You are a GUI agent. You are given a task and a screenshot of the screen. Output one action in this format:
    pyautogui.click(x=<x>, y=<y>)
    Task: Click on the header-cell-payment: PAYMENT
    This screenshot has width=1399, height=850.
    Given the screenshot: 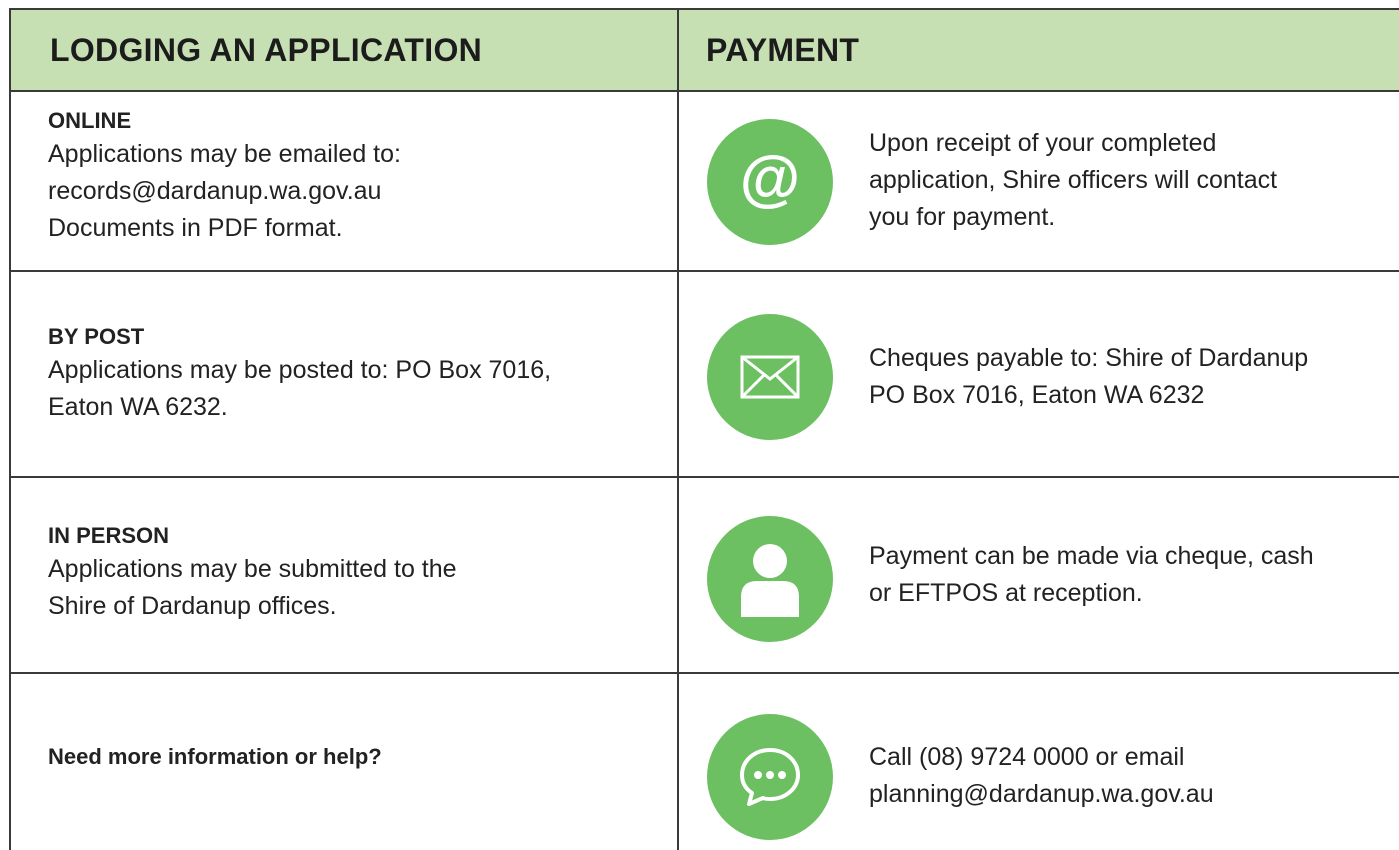 What is the action you would take?
    pyautogui.click(x=1039, y=50)
    